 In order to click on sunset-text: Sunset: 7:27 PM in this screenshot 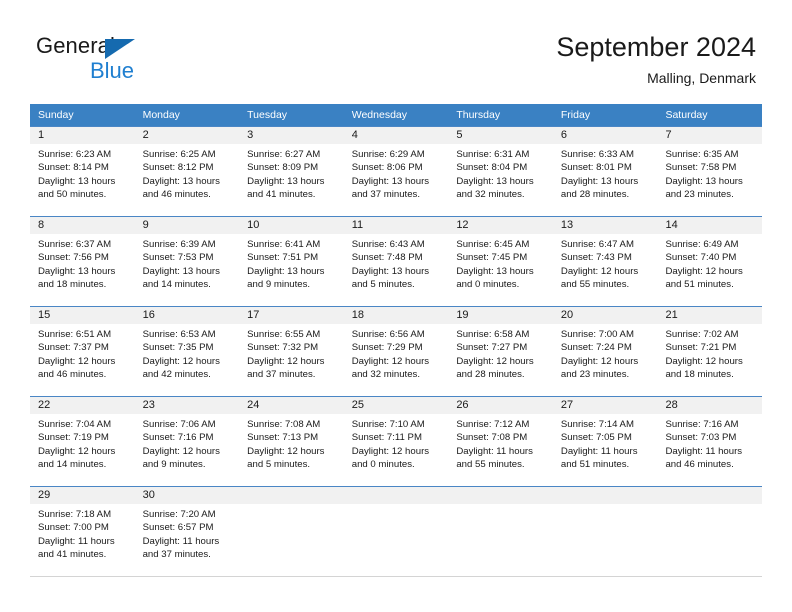, I will do `click(492, 348)`.